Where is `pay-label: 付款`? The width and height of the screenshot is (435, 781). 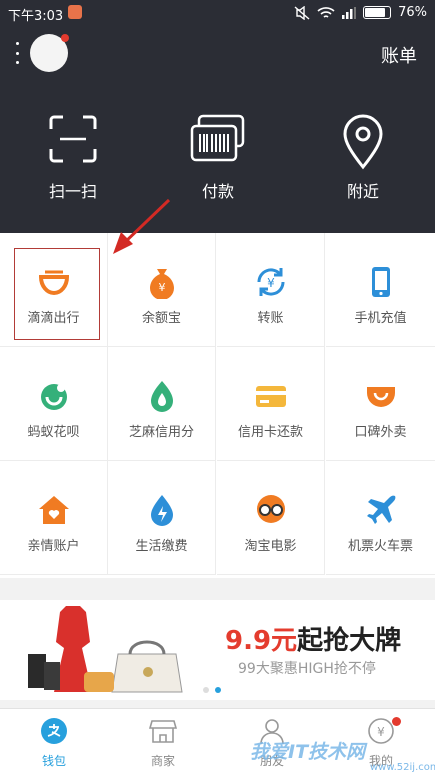
pay-label: 付款 is located at coordinates (217, 191).